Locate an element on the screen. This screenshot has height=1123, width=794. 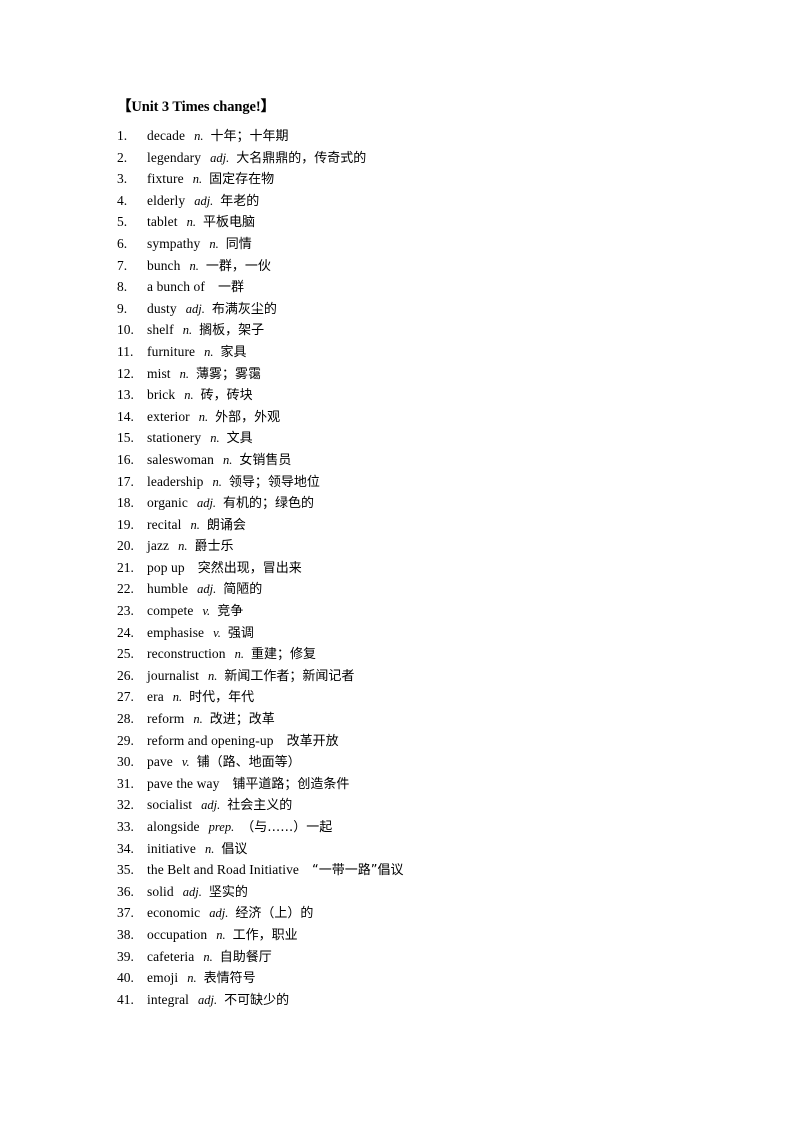
entry-word: tablet is located at coordinates (162, 222).